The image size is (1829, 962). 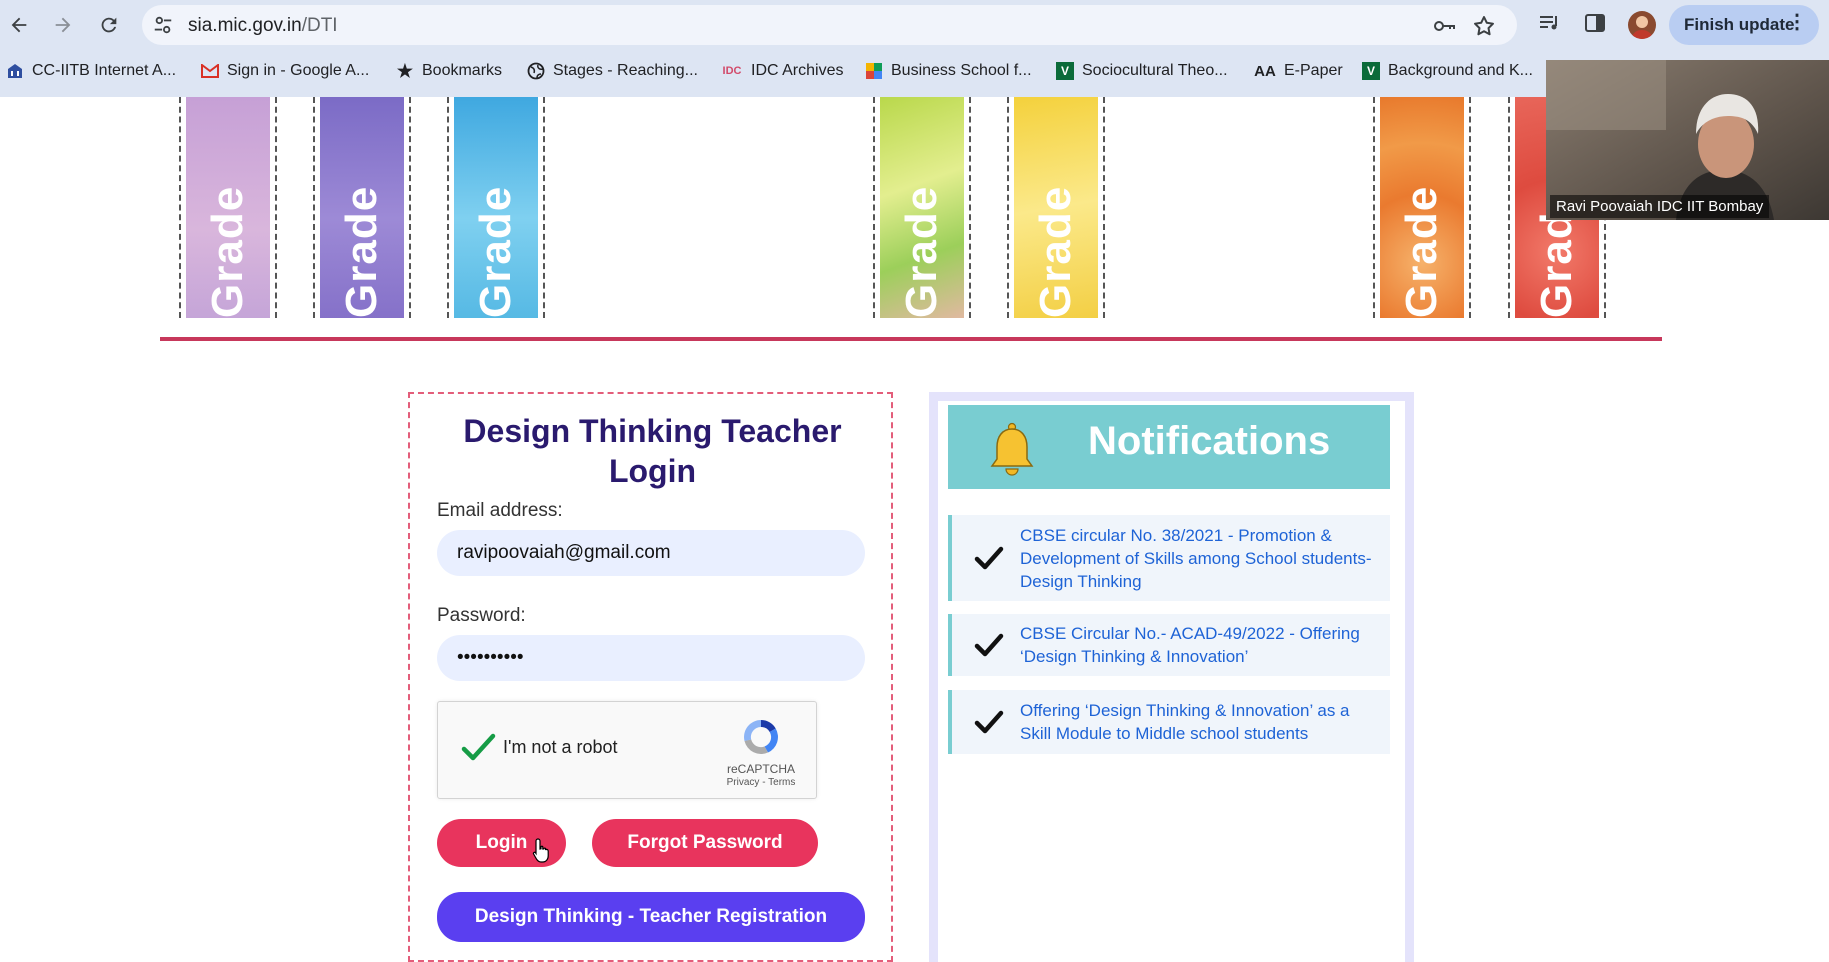 I want to click on building-icon, so click(x=15, y=71).